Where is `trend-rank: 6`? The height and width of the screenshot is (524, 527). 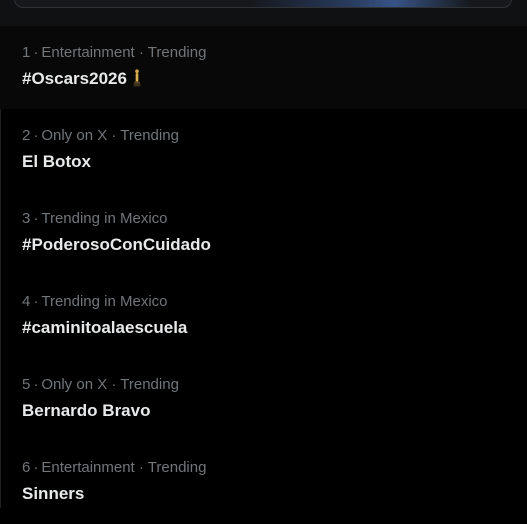
trend-rank: 6 is located at coordinates (26, 467).